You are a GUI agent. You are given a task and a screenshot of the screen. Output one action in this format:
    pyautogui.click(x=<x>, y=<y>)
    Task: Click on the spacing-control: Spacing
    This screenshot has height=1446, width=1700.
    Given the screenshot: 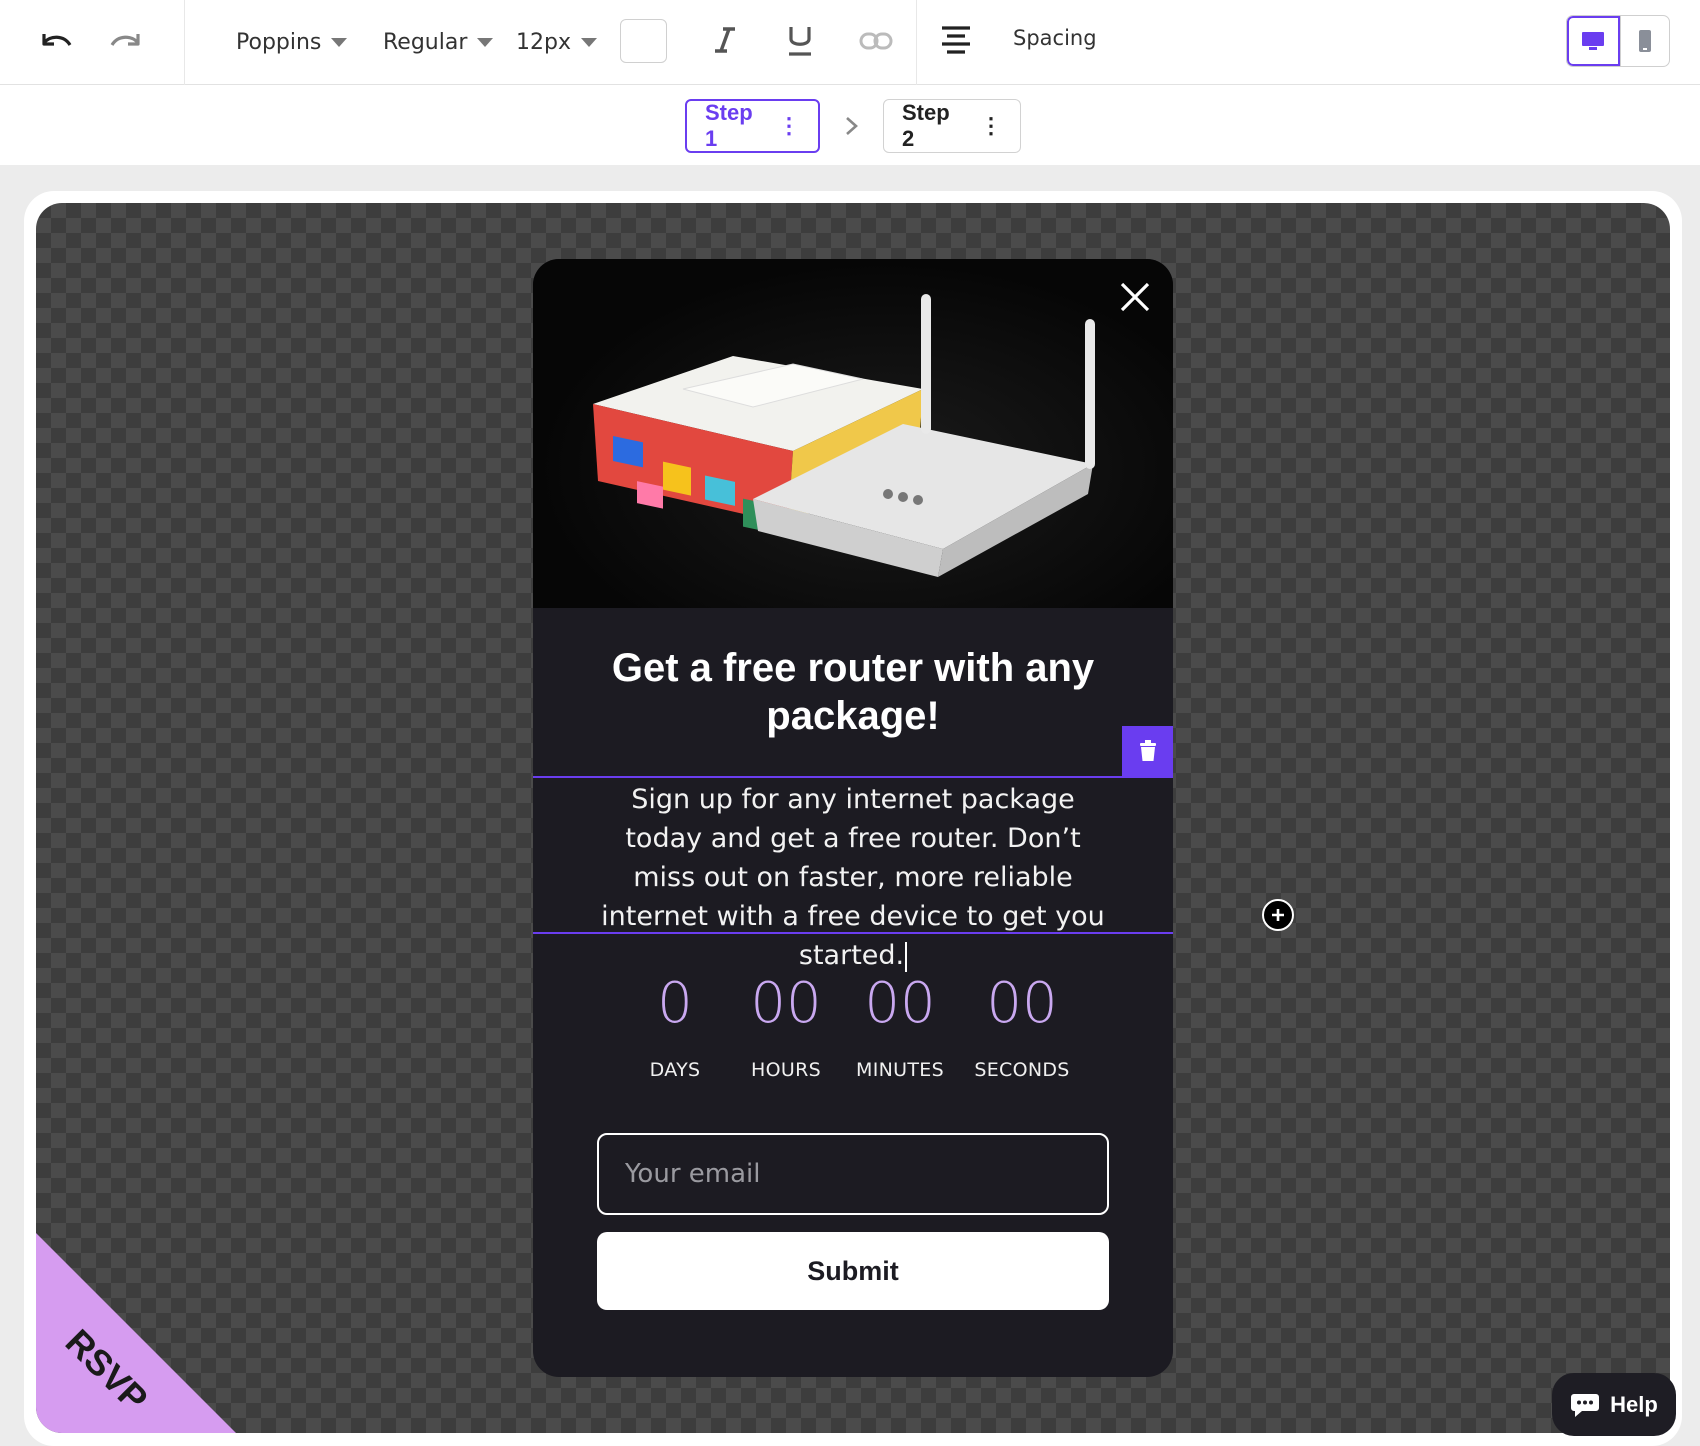 What is the action you would take?
    pyautogui.click(x=1055, y=38)
    